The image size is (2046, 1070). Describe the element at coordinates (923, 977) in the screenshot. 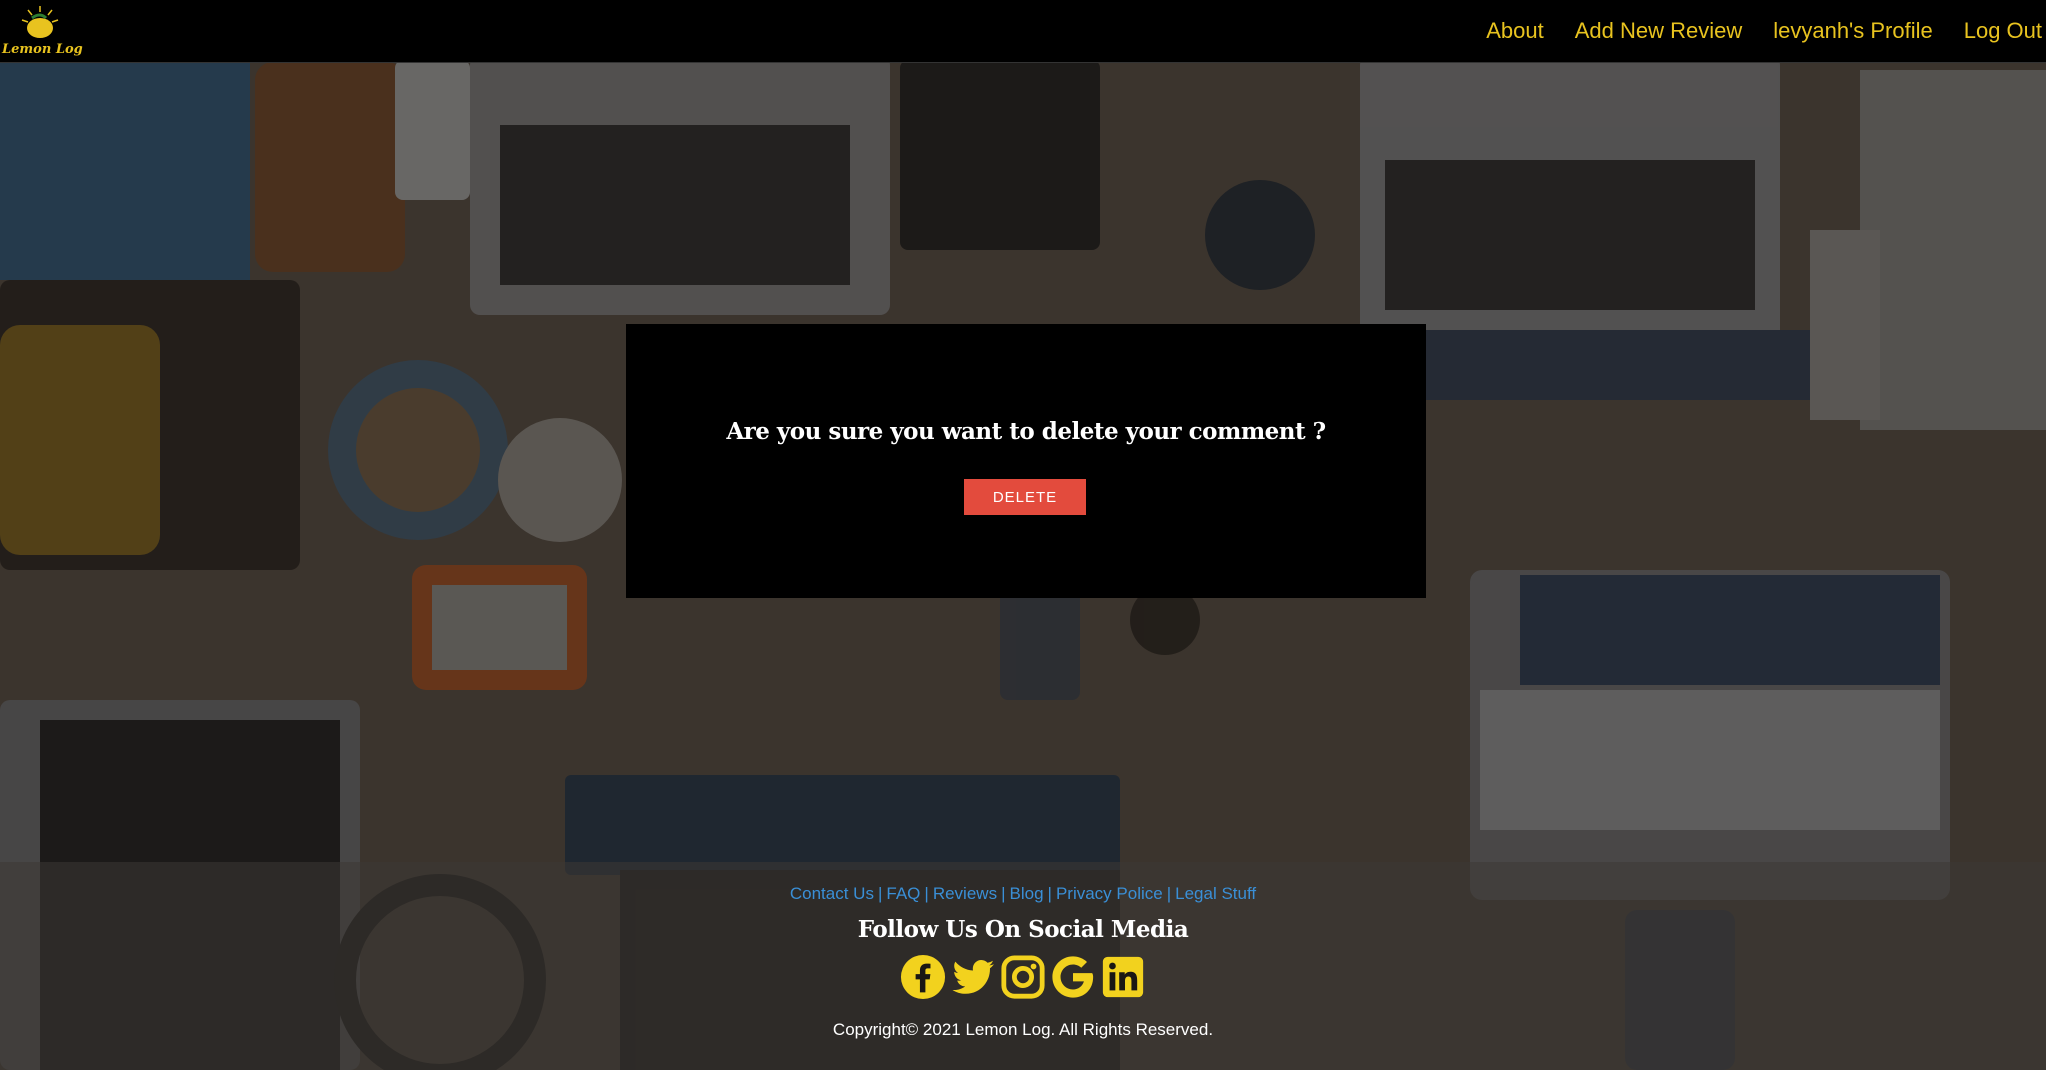

I see `facebook-icon` at that location.